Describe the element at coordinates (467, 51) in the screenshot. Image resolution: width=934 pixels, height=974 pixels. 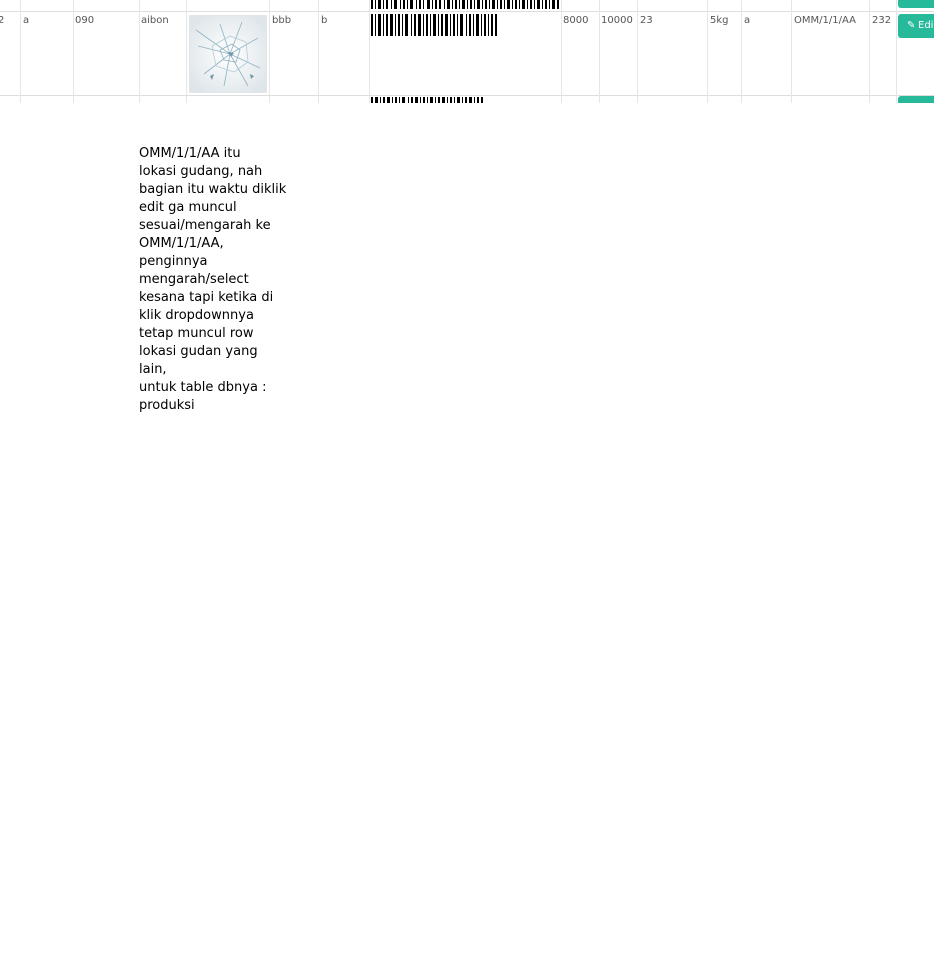
I see `product-table: ✎ 2 a 090 aibon bbb` at that location.